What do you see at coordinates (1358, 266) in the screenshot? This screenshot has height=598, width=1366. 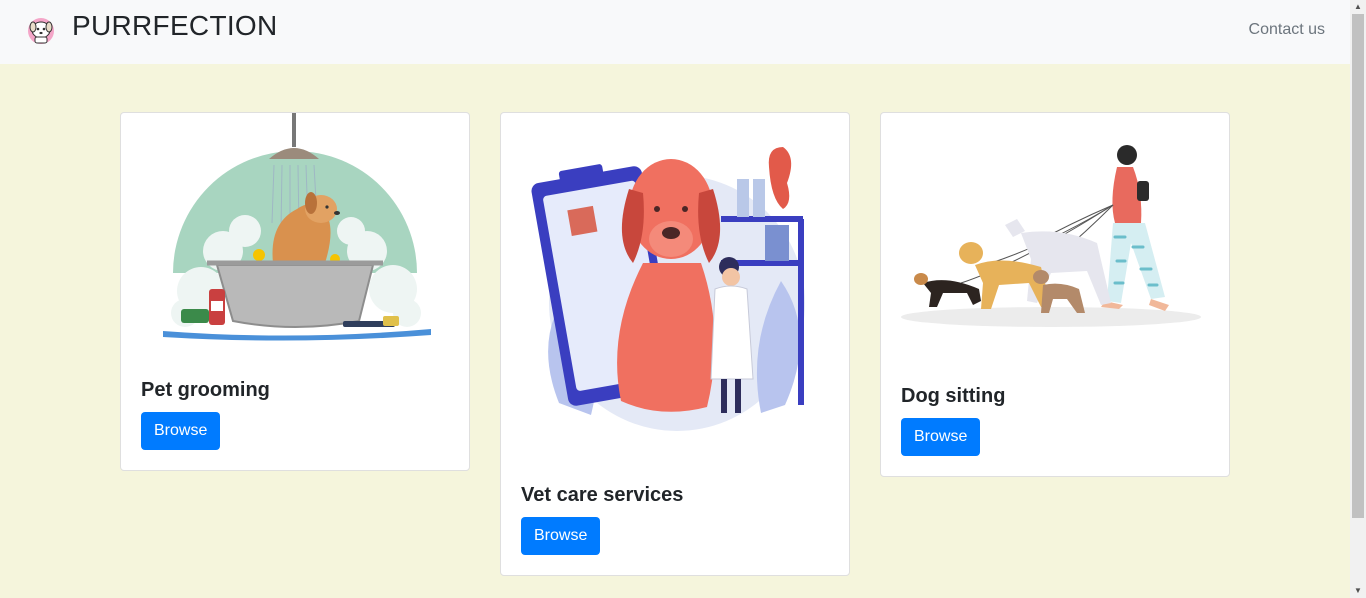 I see `scrollbar-thumb` at bounding box center [1358, 266].